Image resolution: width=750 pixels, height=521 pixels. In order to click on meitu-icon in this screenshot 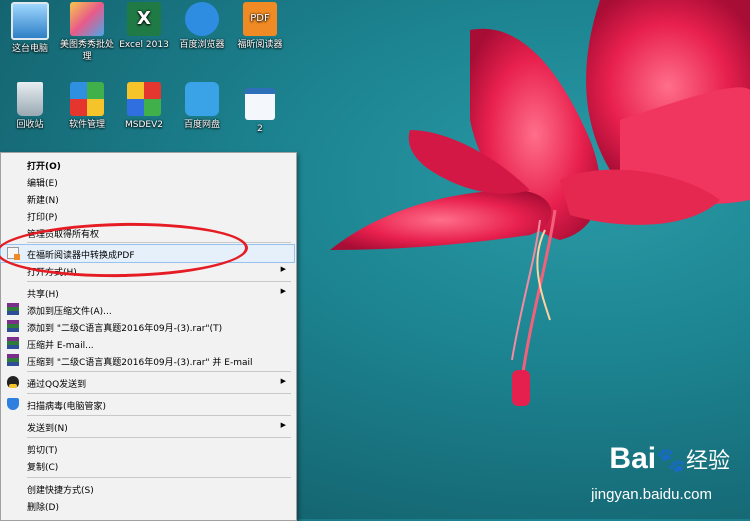, I will do `click(87, 19)`.